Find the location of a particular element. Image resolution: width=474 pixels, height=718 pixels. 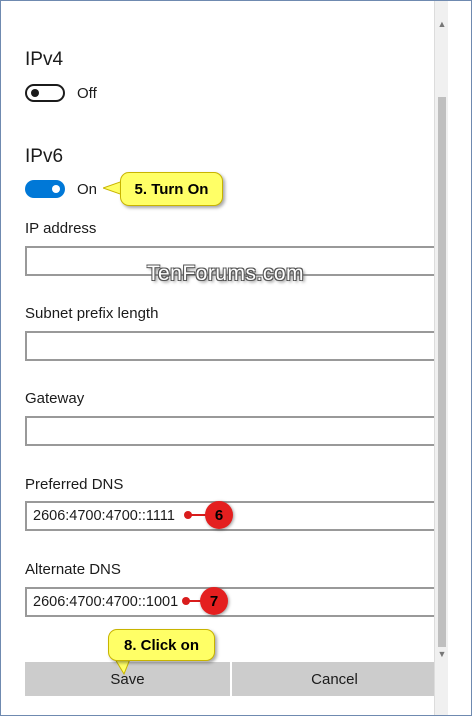

chevron-down-icon: ▼ is located at coordinates (442, 654).